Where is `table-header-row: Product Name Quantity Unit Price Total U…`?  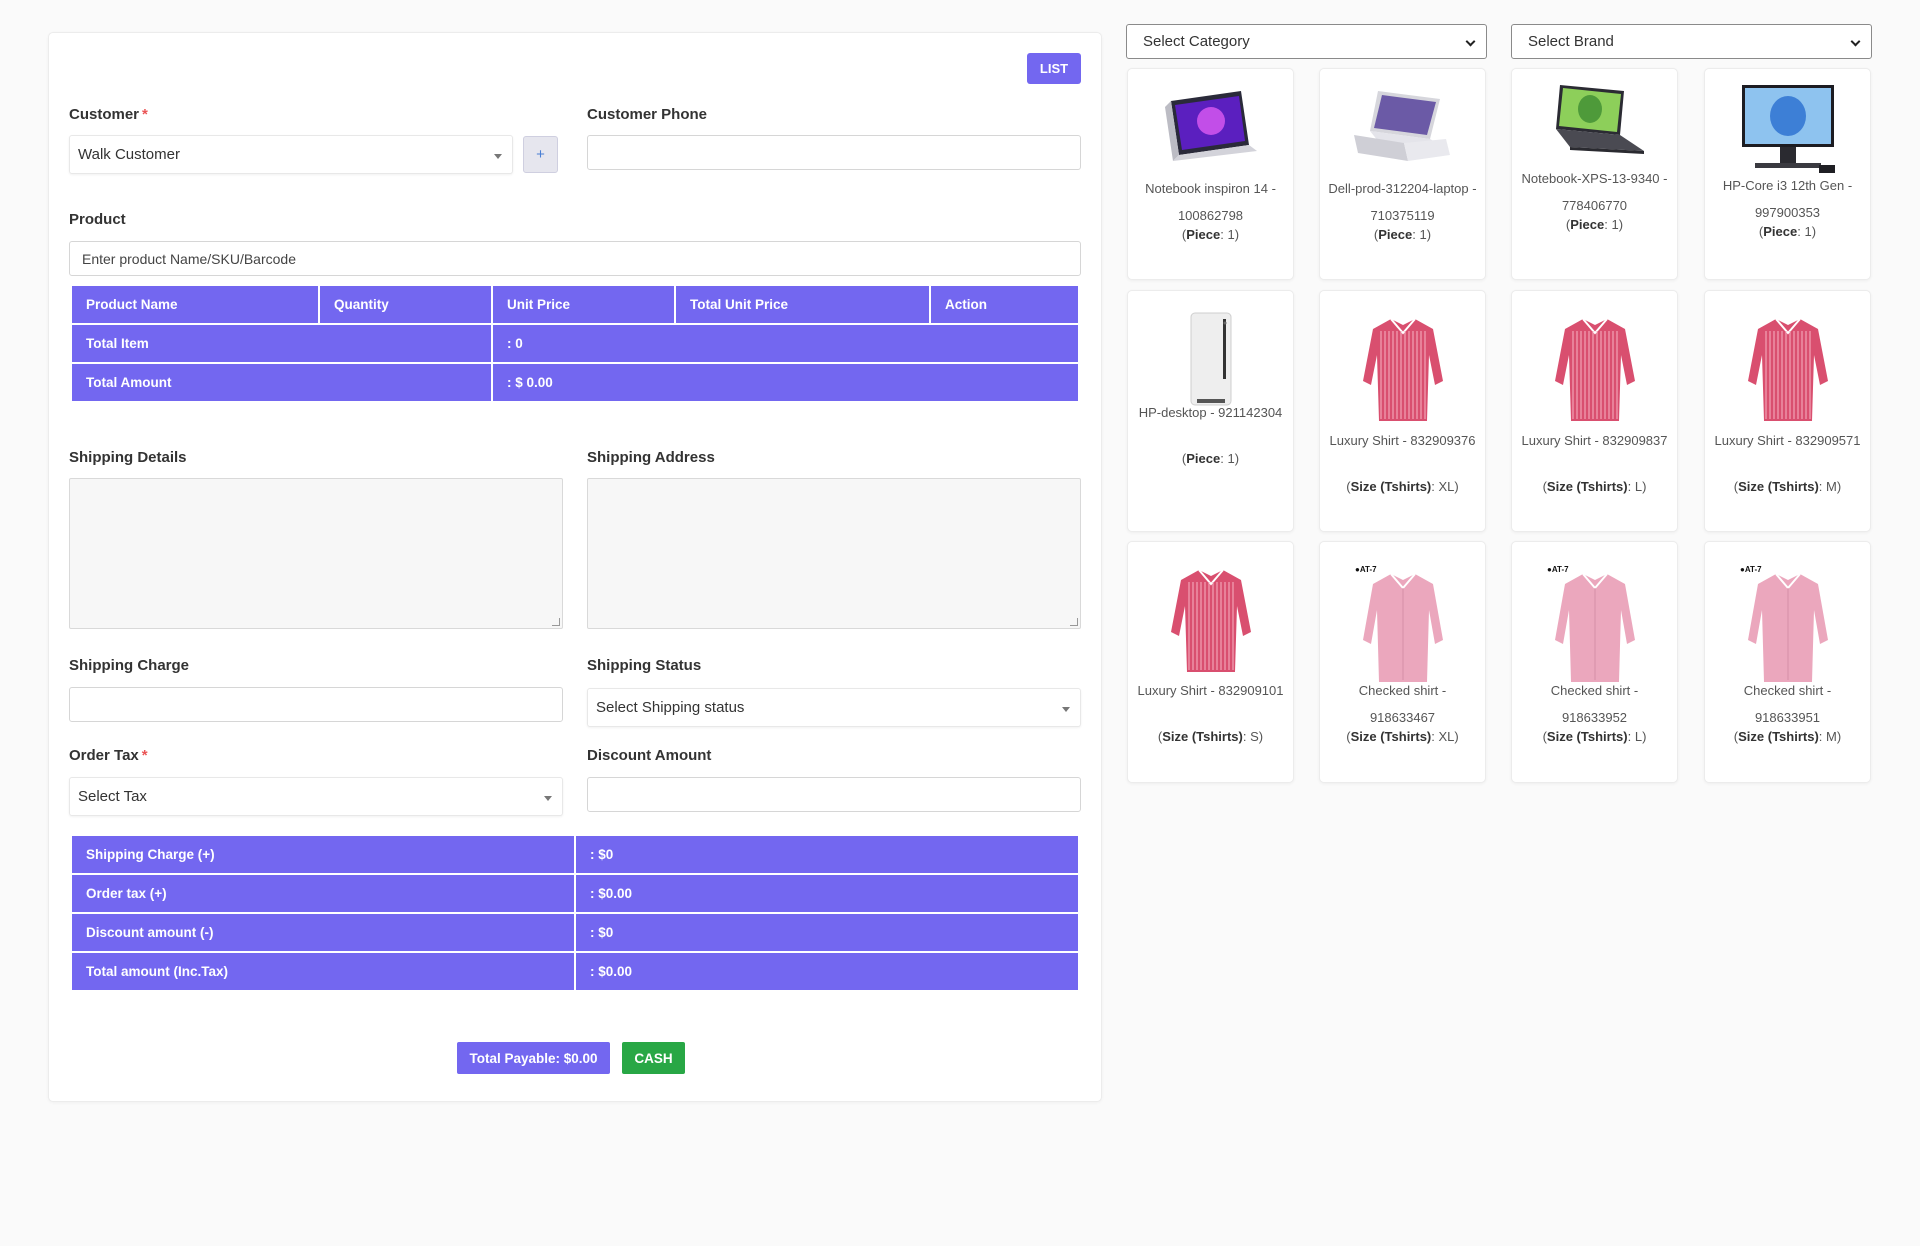
table-header-row: Product Name Quantity Unit Price Total U… is located at coordinates (575, 304).